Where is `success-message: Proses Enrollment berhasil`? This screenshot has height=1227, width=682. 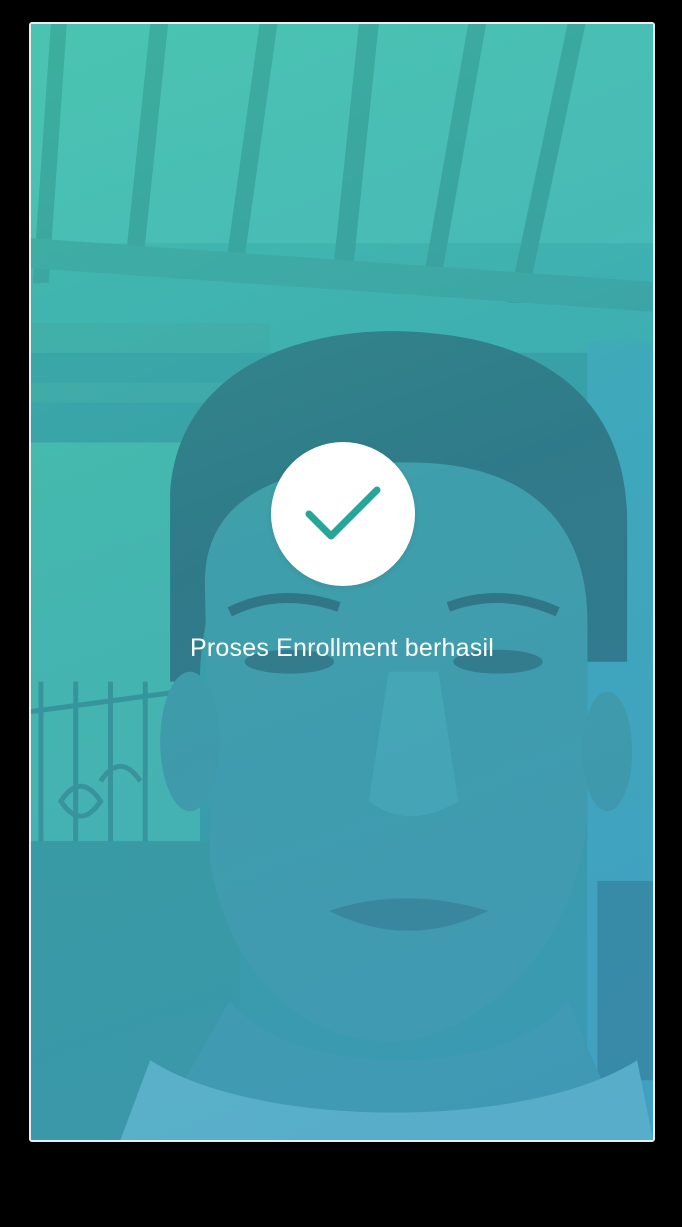
success-message: Proses Enrollment berhasil is located at coordinates (342, 648).